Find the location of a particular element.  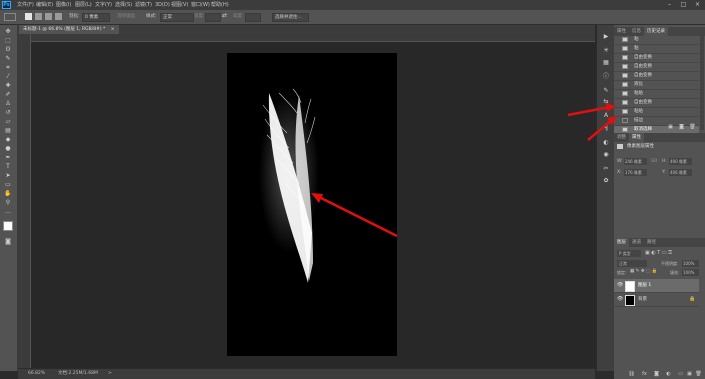

antialias-checkbox-label: 消除锯齿 is located at coordinates (126, 17).